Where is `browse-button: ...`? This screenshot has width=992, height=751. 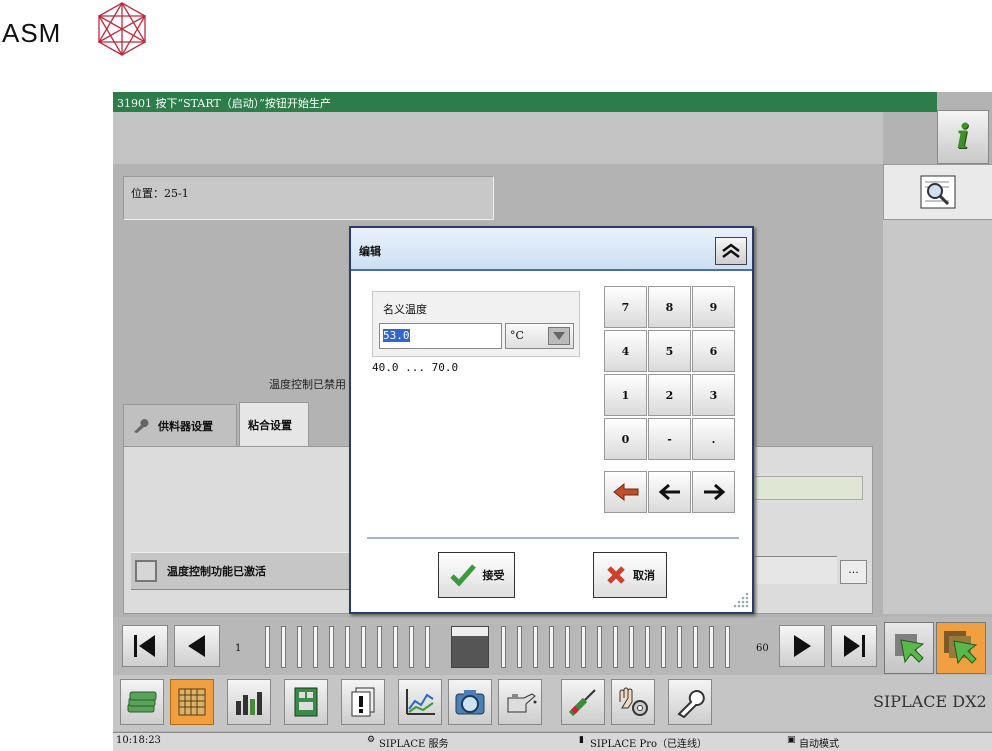
browse-button: ... is located at coordinates (853, 572).